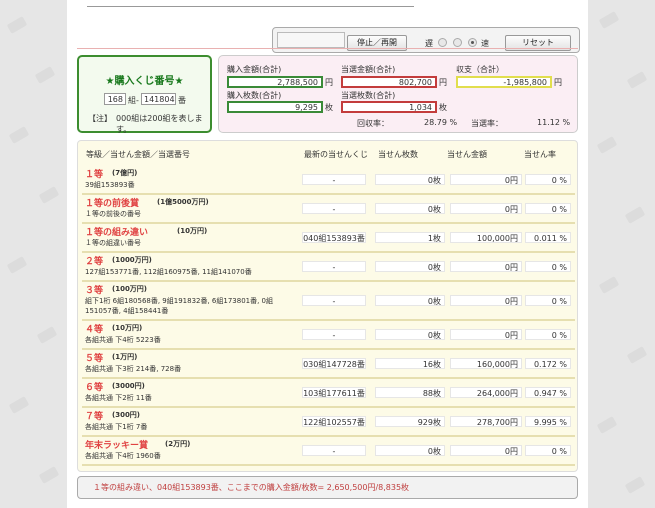 This screenshot has width=655, height=508. What do you see at coordinates (621, 254) in the screenshot?
I see `background-right` at bounding box center [621, 254].